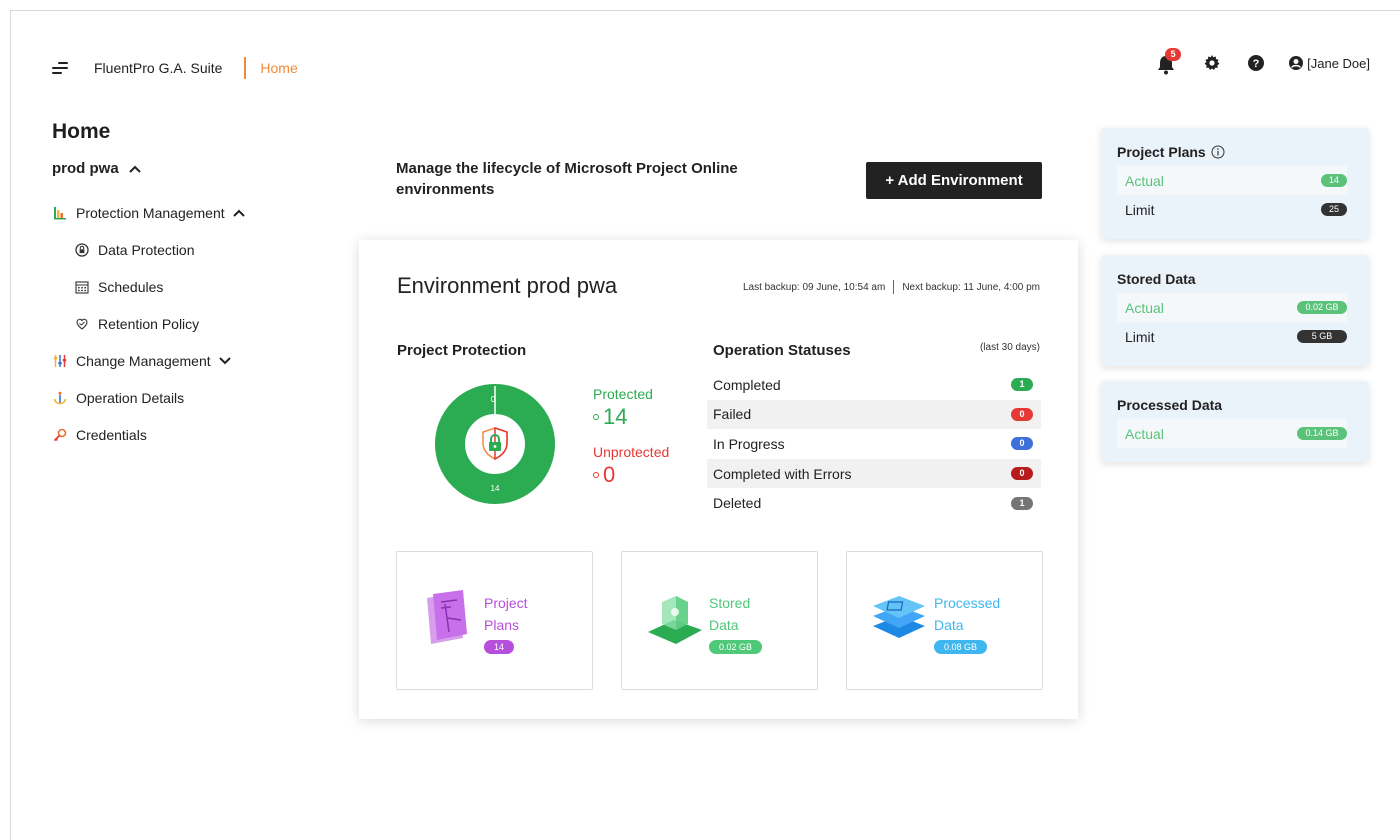  Describe the element at coordinates (874, 503) in the screenshot. I see `status-row-deleted: Deleted 1` at that location.